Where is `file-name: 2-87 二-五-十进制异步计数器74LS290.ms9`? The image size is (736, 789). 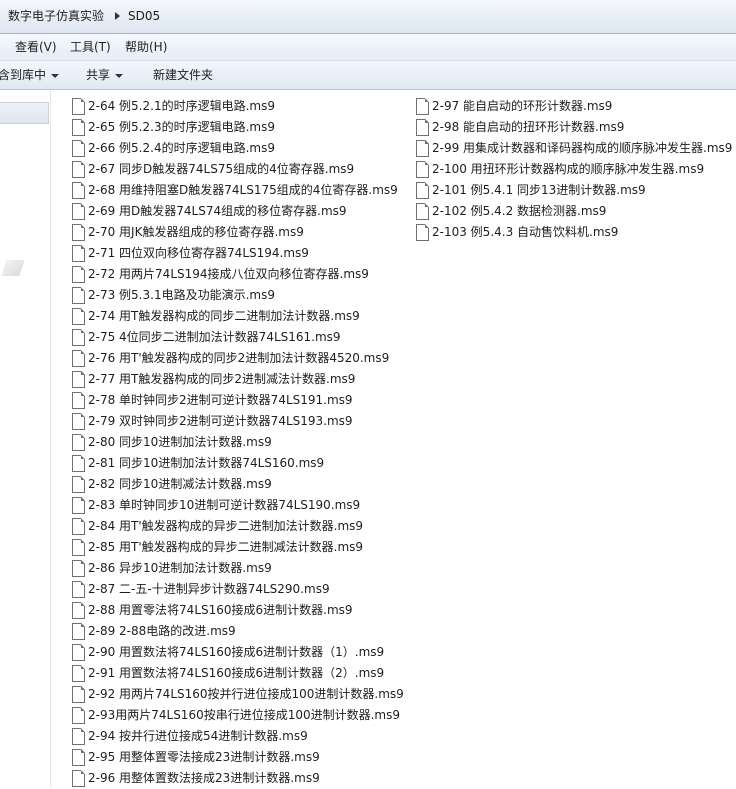 file-name: 2-87 二-五-十进制异步计数器74LS290.ms9 is located at coordinates (209, 589).